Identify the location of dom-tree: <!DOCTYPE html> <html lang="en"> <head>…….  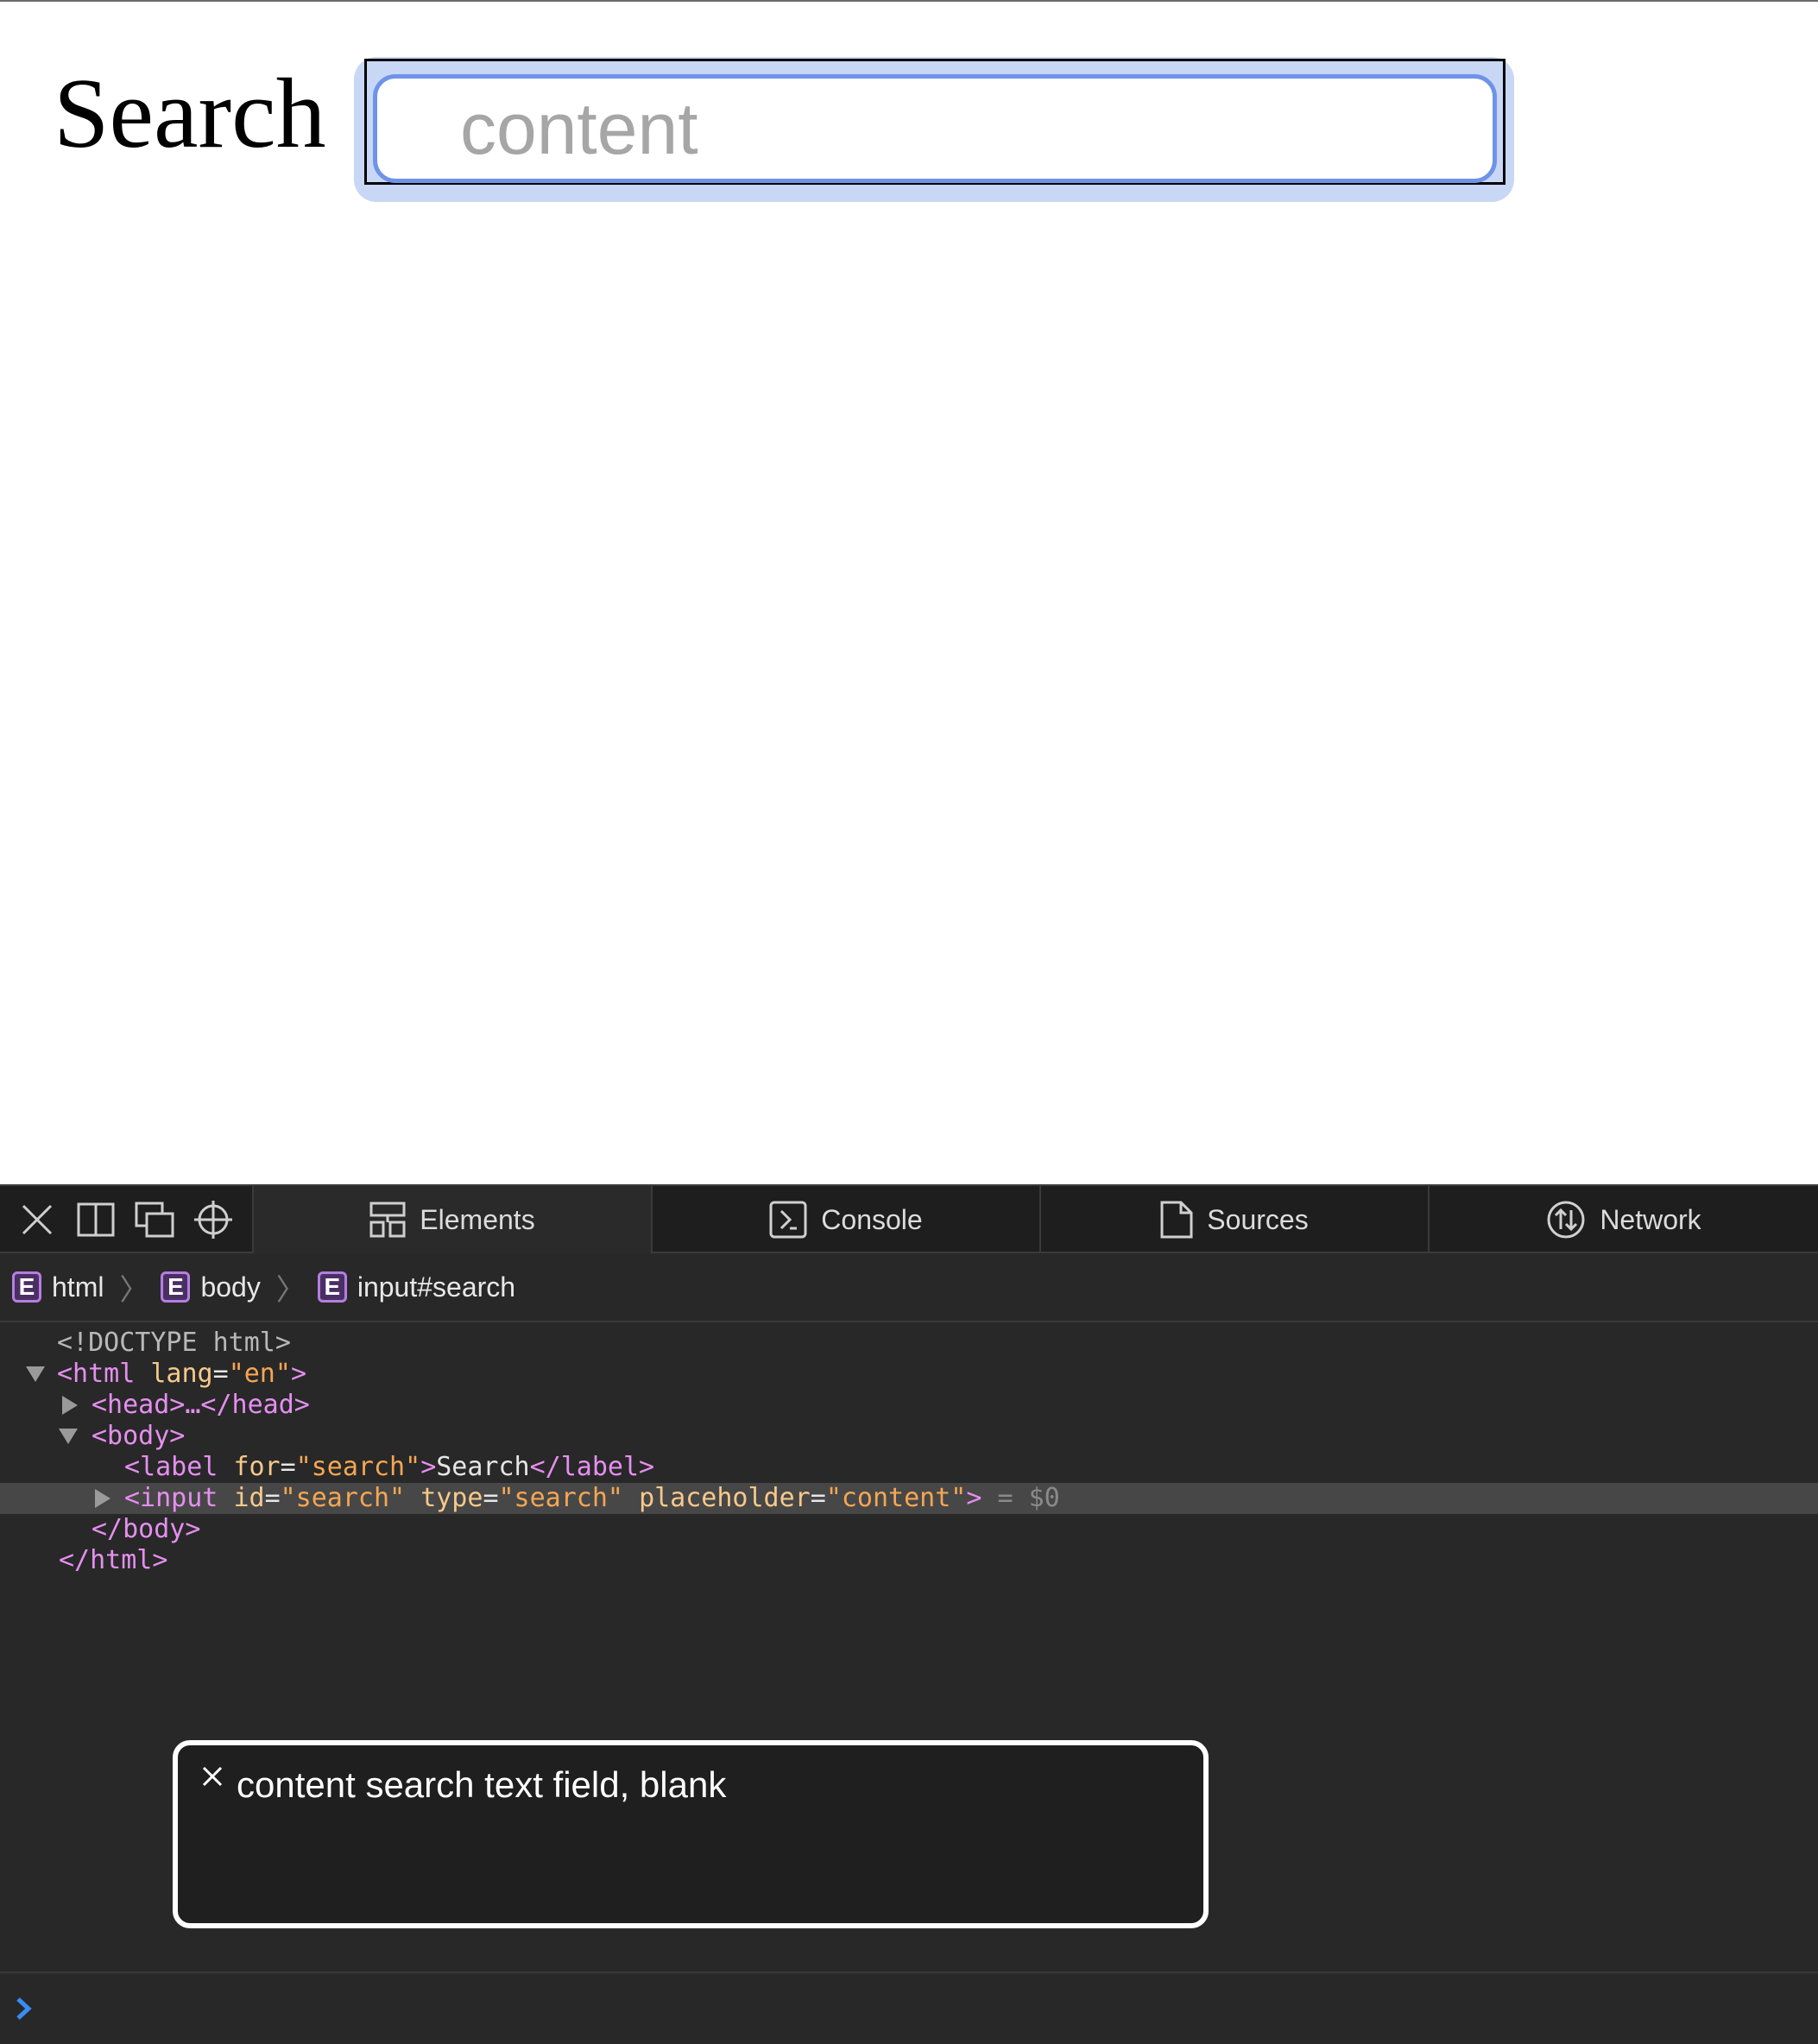
(909, 1452).